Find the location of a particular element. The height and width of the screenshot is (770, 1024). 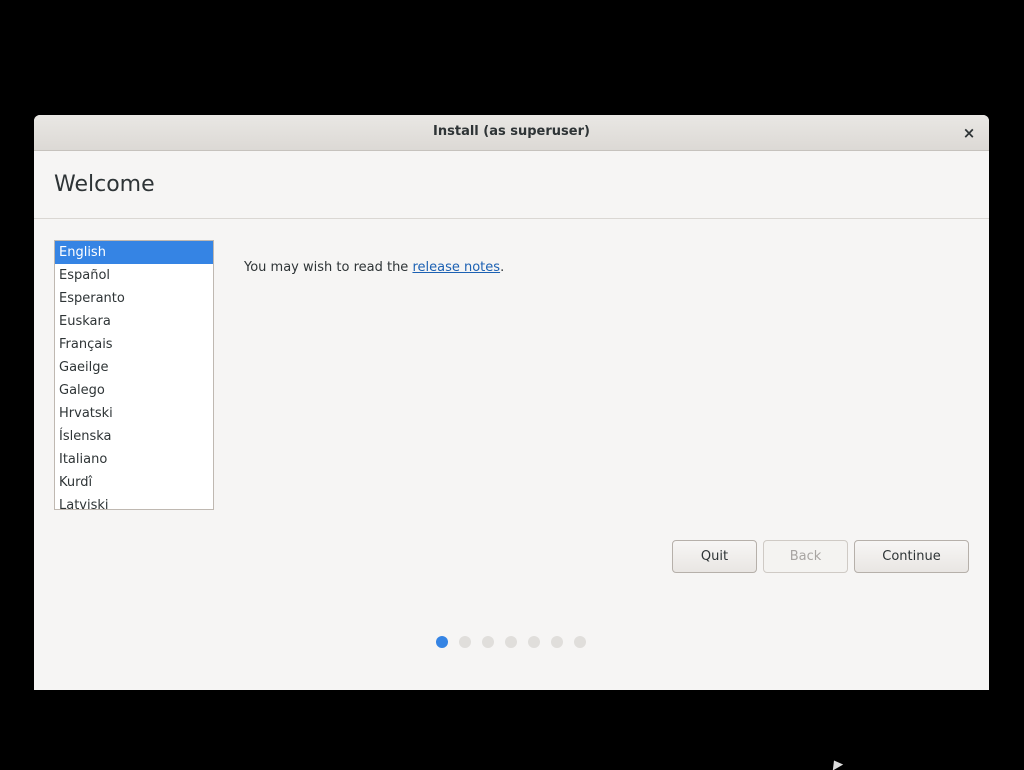

window-title: Install (as superuser) is located at coordinates (511, 131).